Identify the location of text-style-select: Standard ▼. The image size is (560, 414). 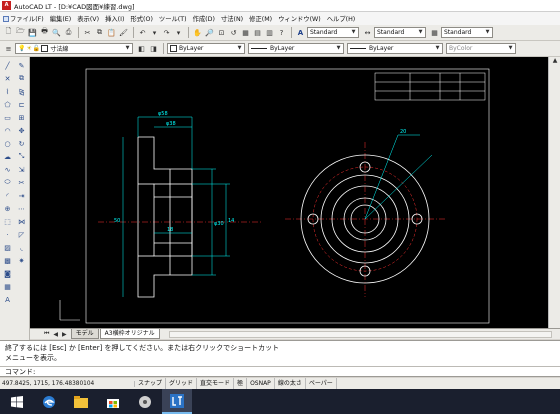
(333, 32).